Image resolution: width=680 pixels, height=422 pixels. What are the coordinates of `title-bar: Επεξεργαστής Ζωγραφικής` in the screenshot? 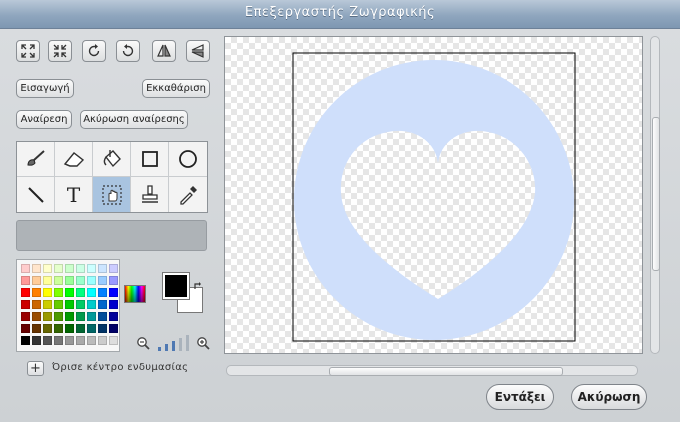 It's located at (340, 14).